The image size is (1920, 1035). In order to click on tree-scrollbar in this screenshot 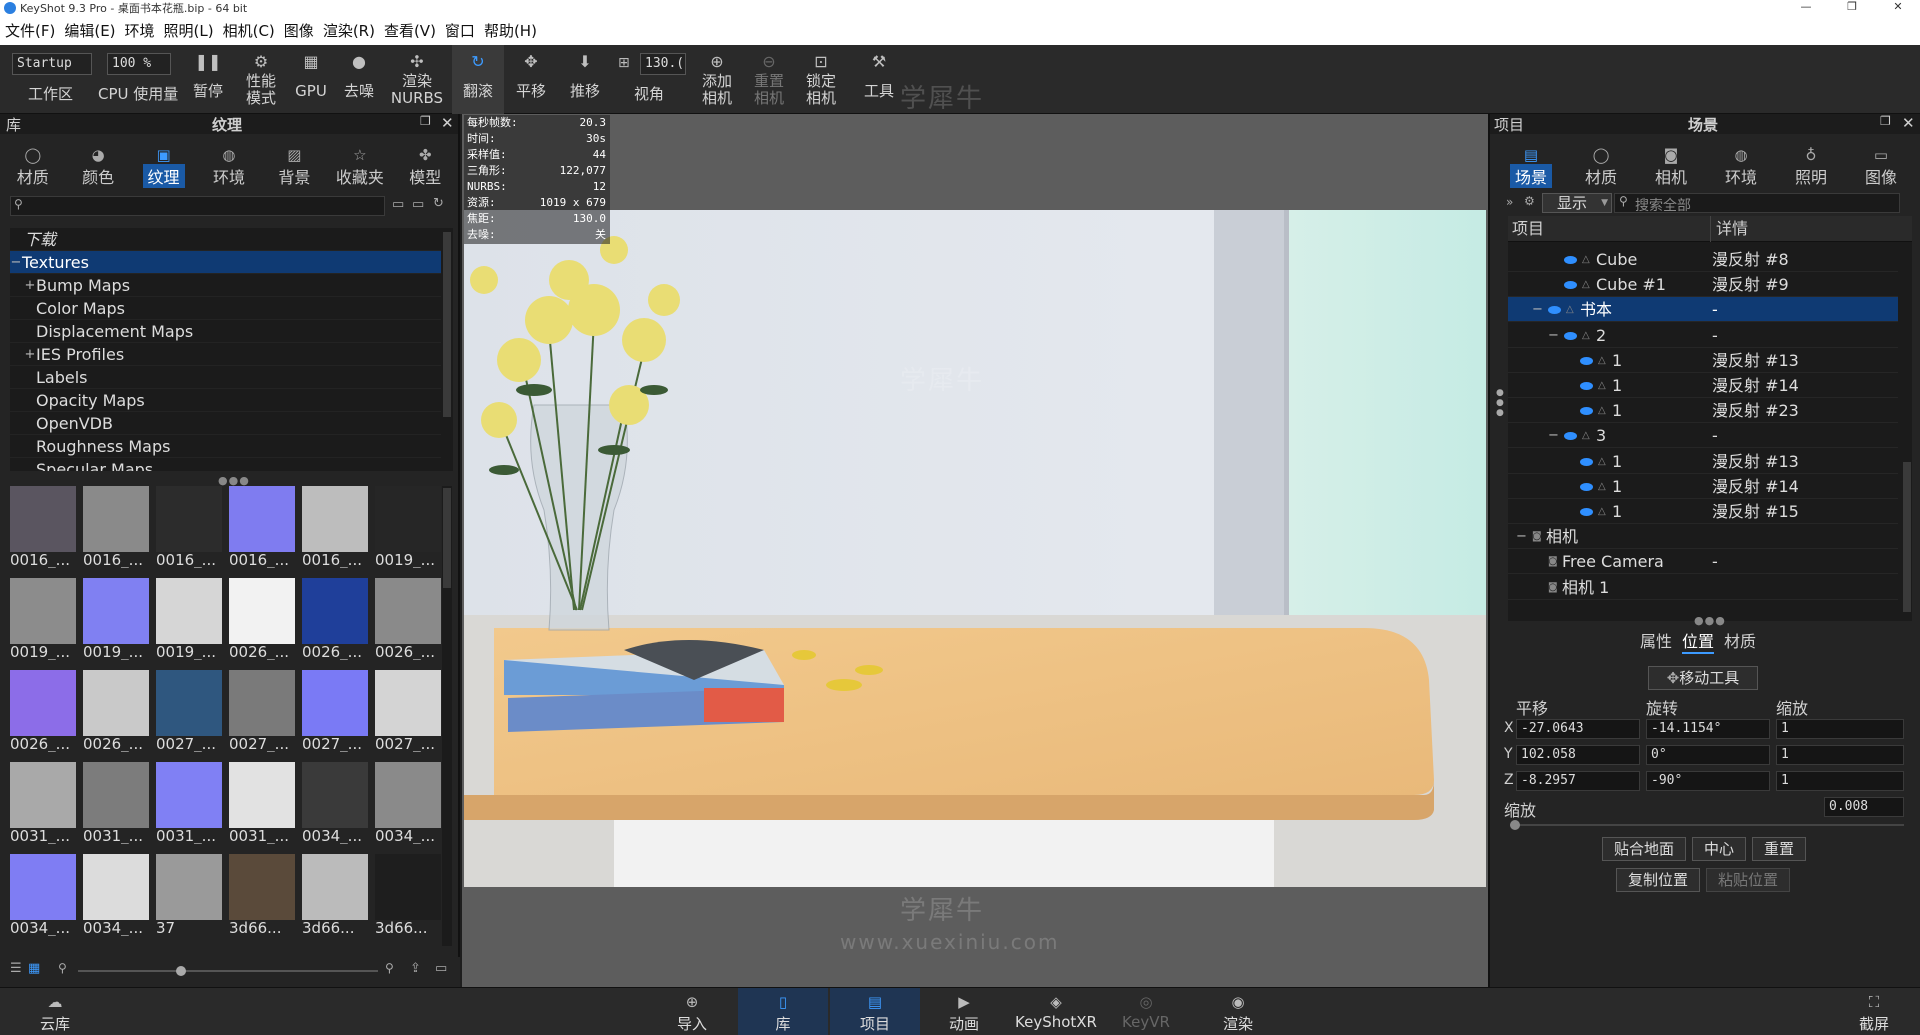, I will do `click(447, 349)`.